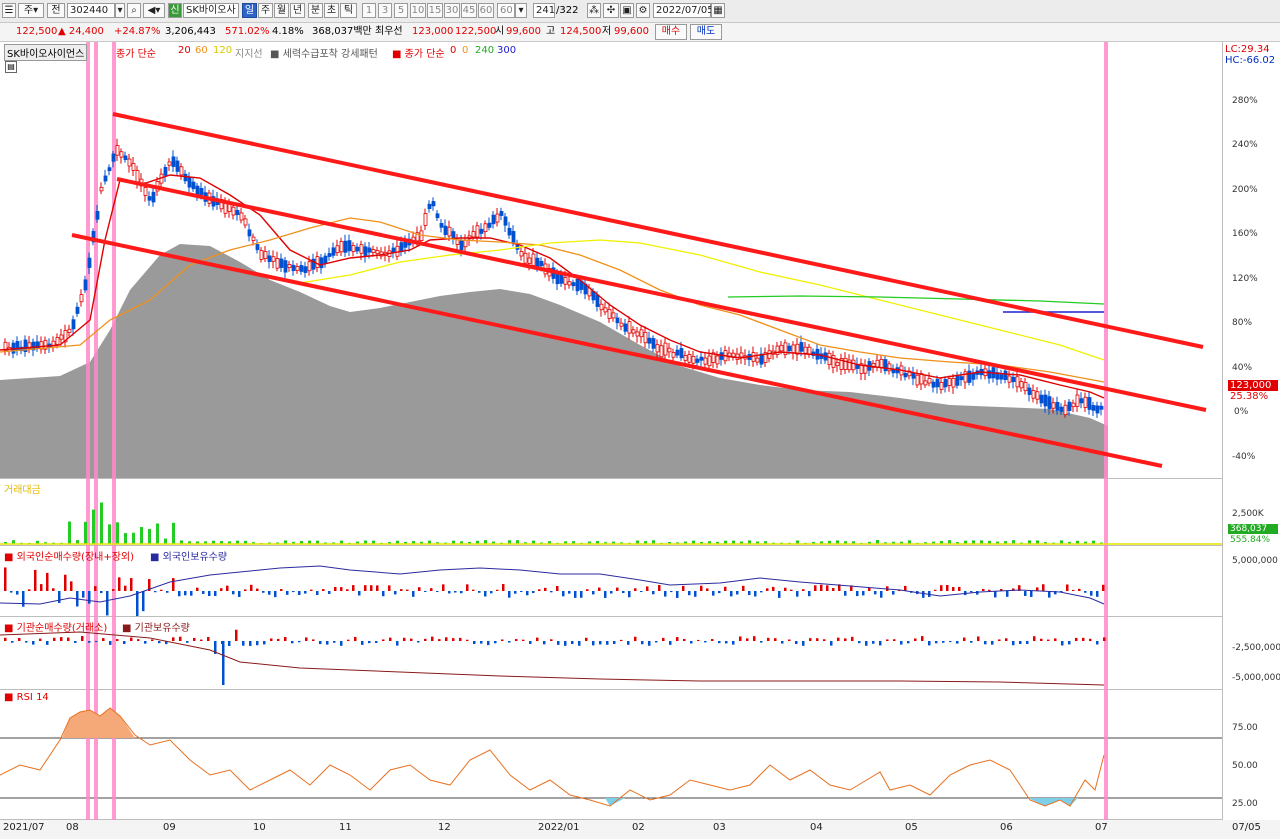 Image resolution: width=1280 pixels, height=839 pixels. Describe the element at coordinates (485, 50) in the screenshot. I see `ma240-legend: 240` at that location.